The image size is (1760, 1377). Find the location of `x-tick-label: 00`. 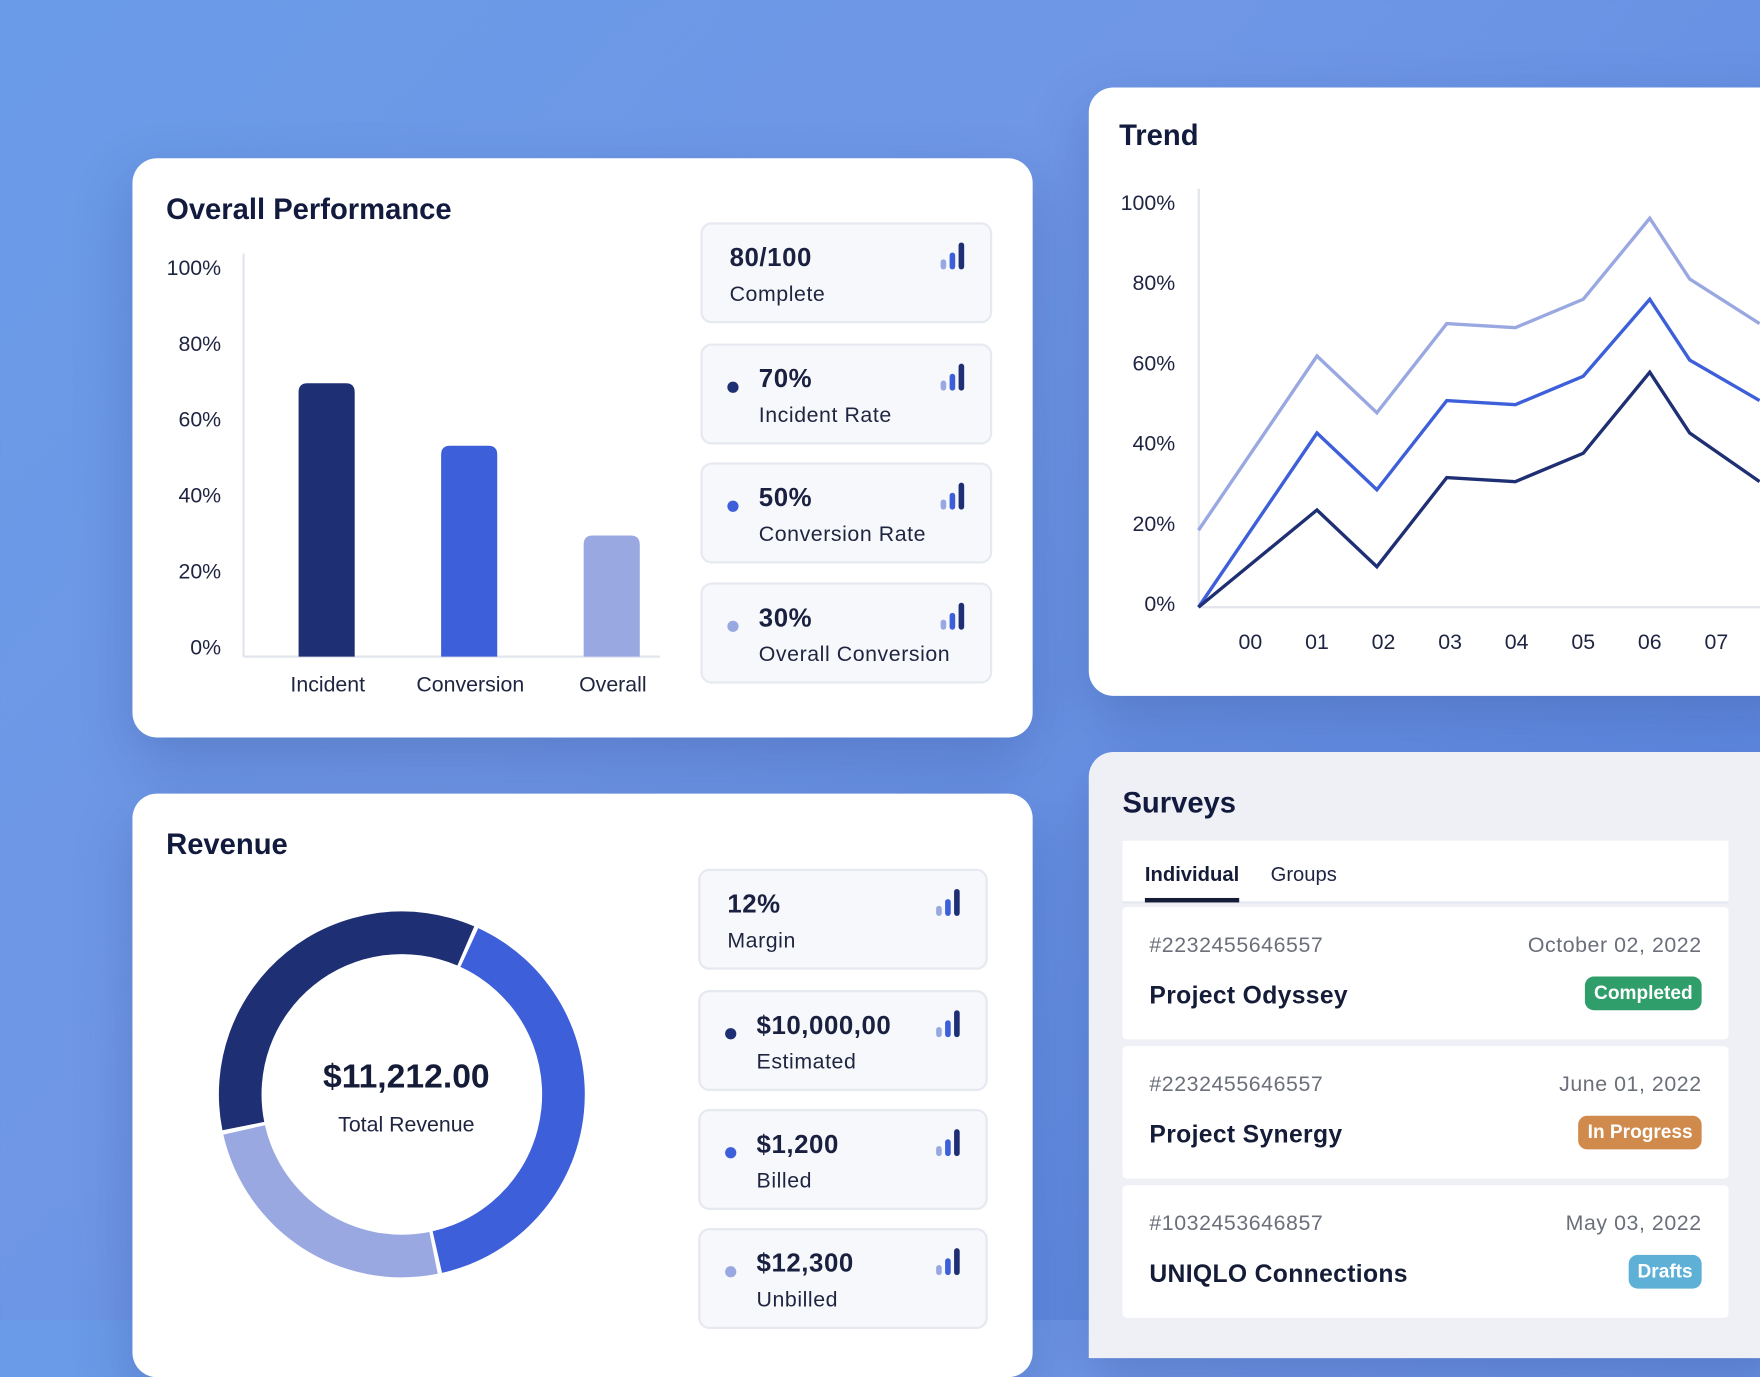

x-tick-label: 00 is located at coordinates (1251, 642).